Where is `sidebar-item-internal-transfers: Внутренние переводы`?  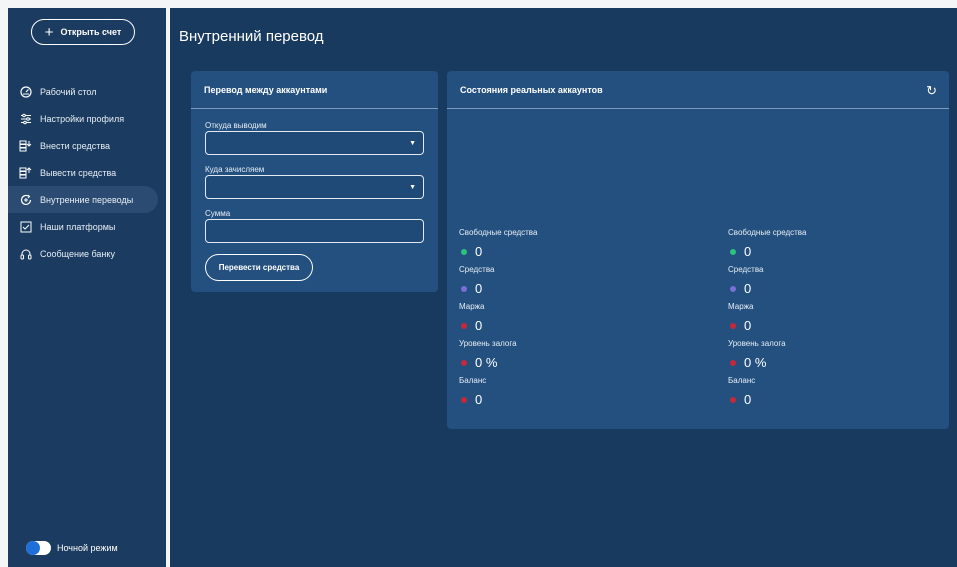 sidebar-item-internal-transfers: Внутренние переводы is located at coordinates (83, 199).